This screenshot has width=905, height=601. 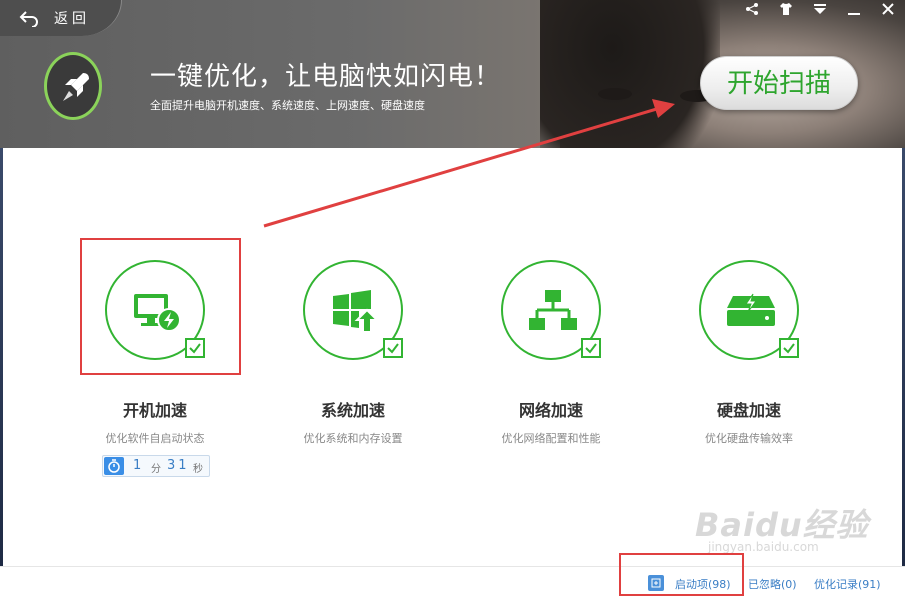 I want to click on card-system-checkbox, so click(x=393, y=348).